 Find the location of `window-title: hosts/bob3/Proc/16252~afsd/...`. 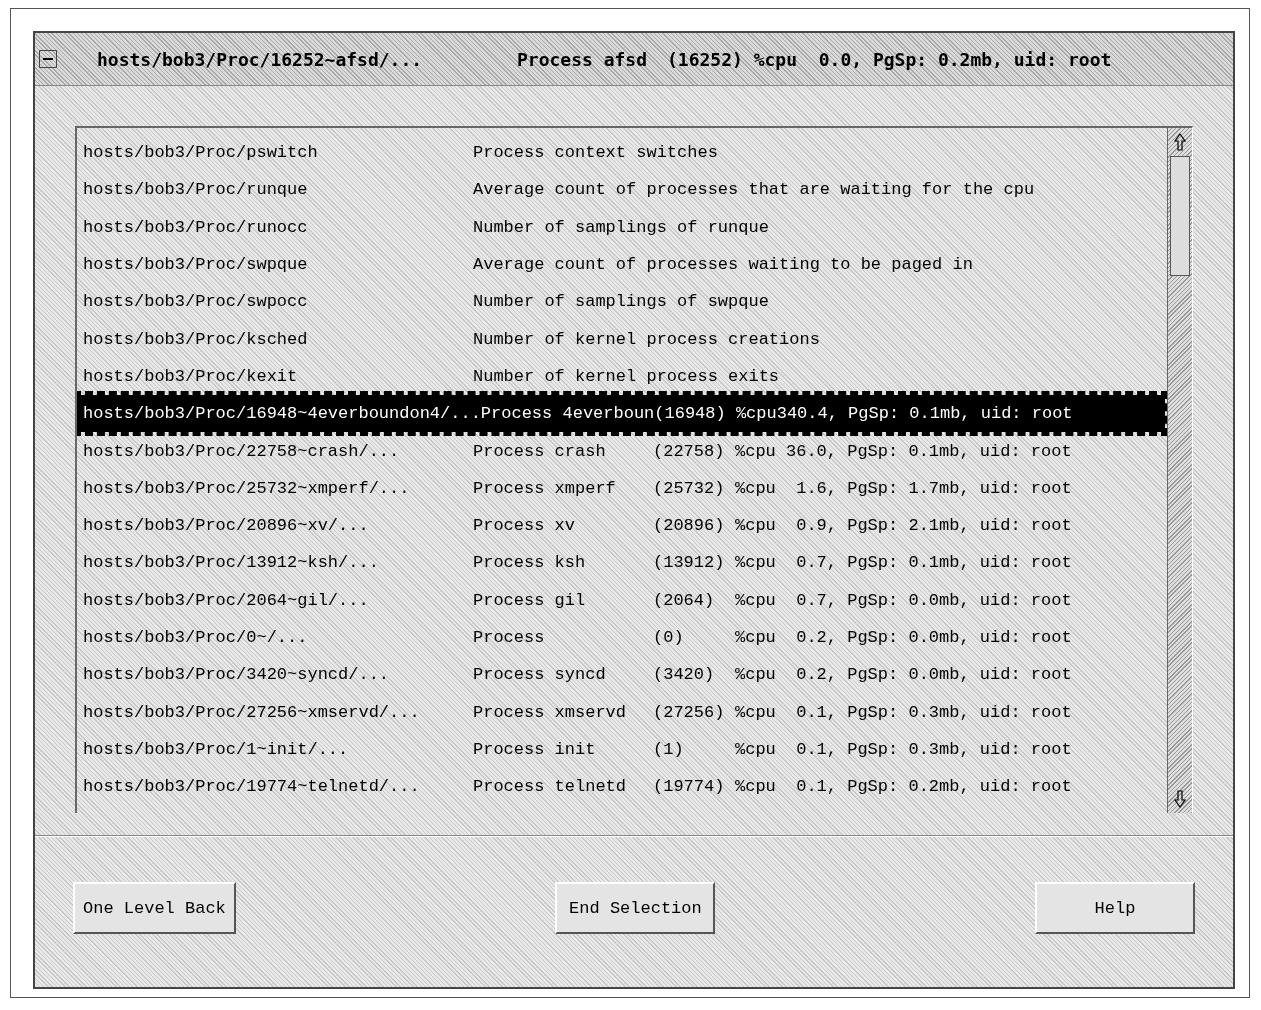

window-title: hosts/bob3/Proc/16252~afsd/... is located at coordinates (260, 59).